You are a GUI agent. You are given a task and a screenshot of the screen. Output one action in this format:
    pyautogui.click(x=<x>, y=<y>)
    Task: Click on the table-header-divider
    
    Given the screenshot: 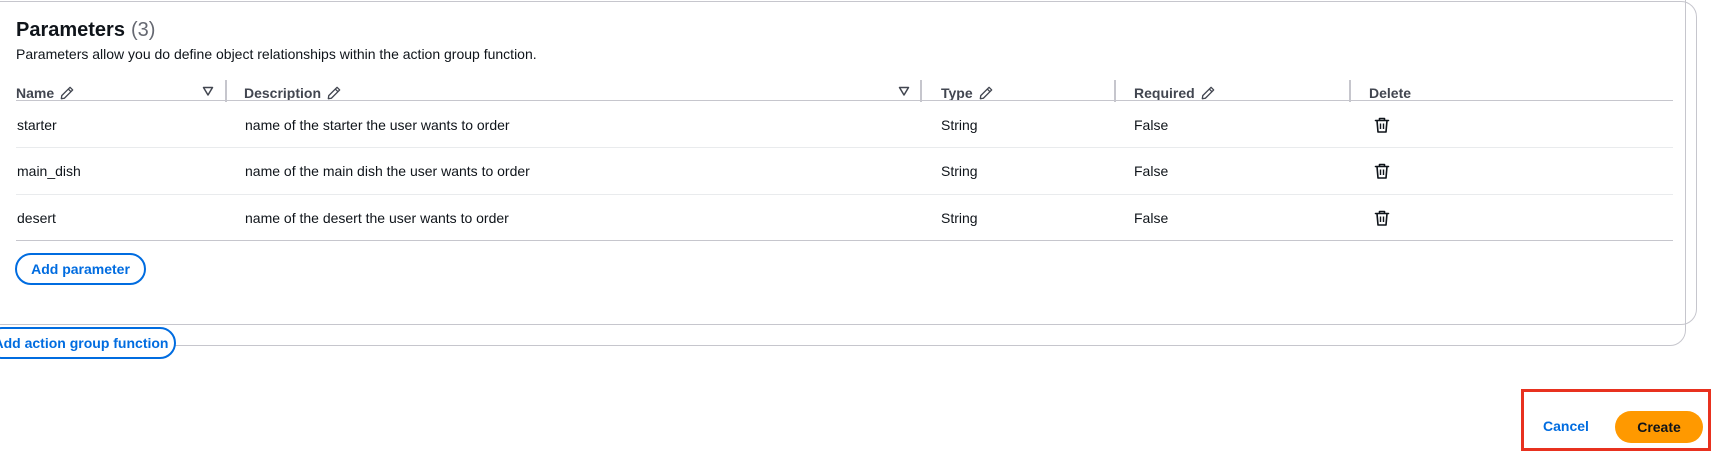 What is the action you would take?
    pyautogui.click(x=844, y=100)
    